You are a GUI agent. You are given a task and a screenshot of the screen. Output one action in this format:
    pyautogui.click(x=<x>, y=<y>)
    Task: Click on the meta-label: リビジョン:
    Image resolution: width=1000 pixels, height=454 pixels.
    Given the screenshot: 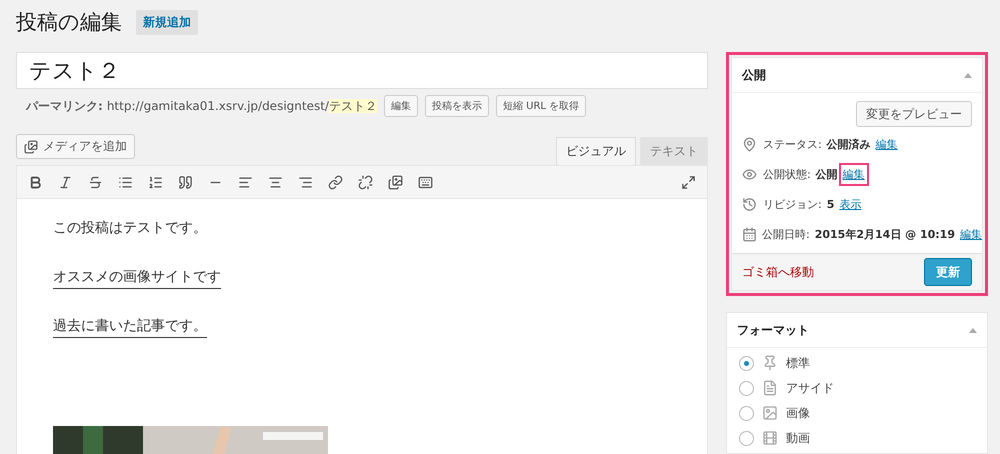 What is the action you would take?
    pyautogui.click(x=792, y=204)
    